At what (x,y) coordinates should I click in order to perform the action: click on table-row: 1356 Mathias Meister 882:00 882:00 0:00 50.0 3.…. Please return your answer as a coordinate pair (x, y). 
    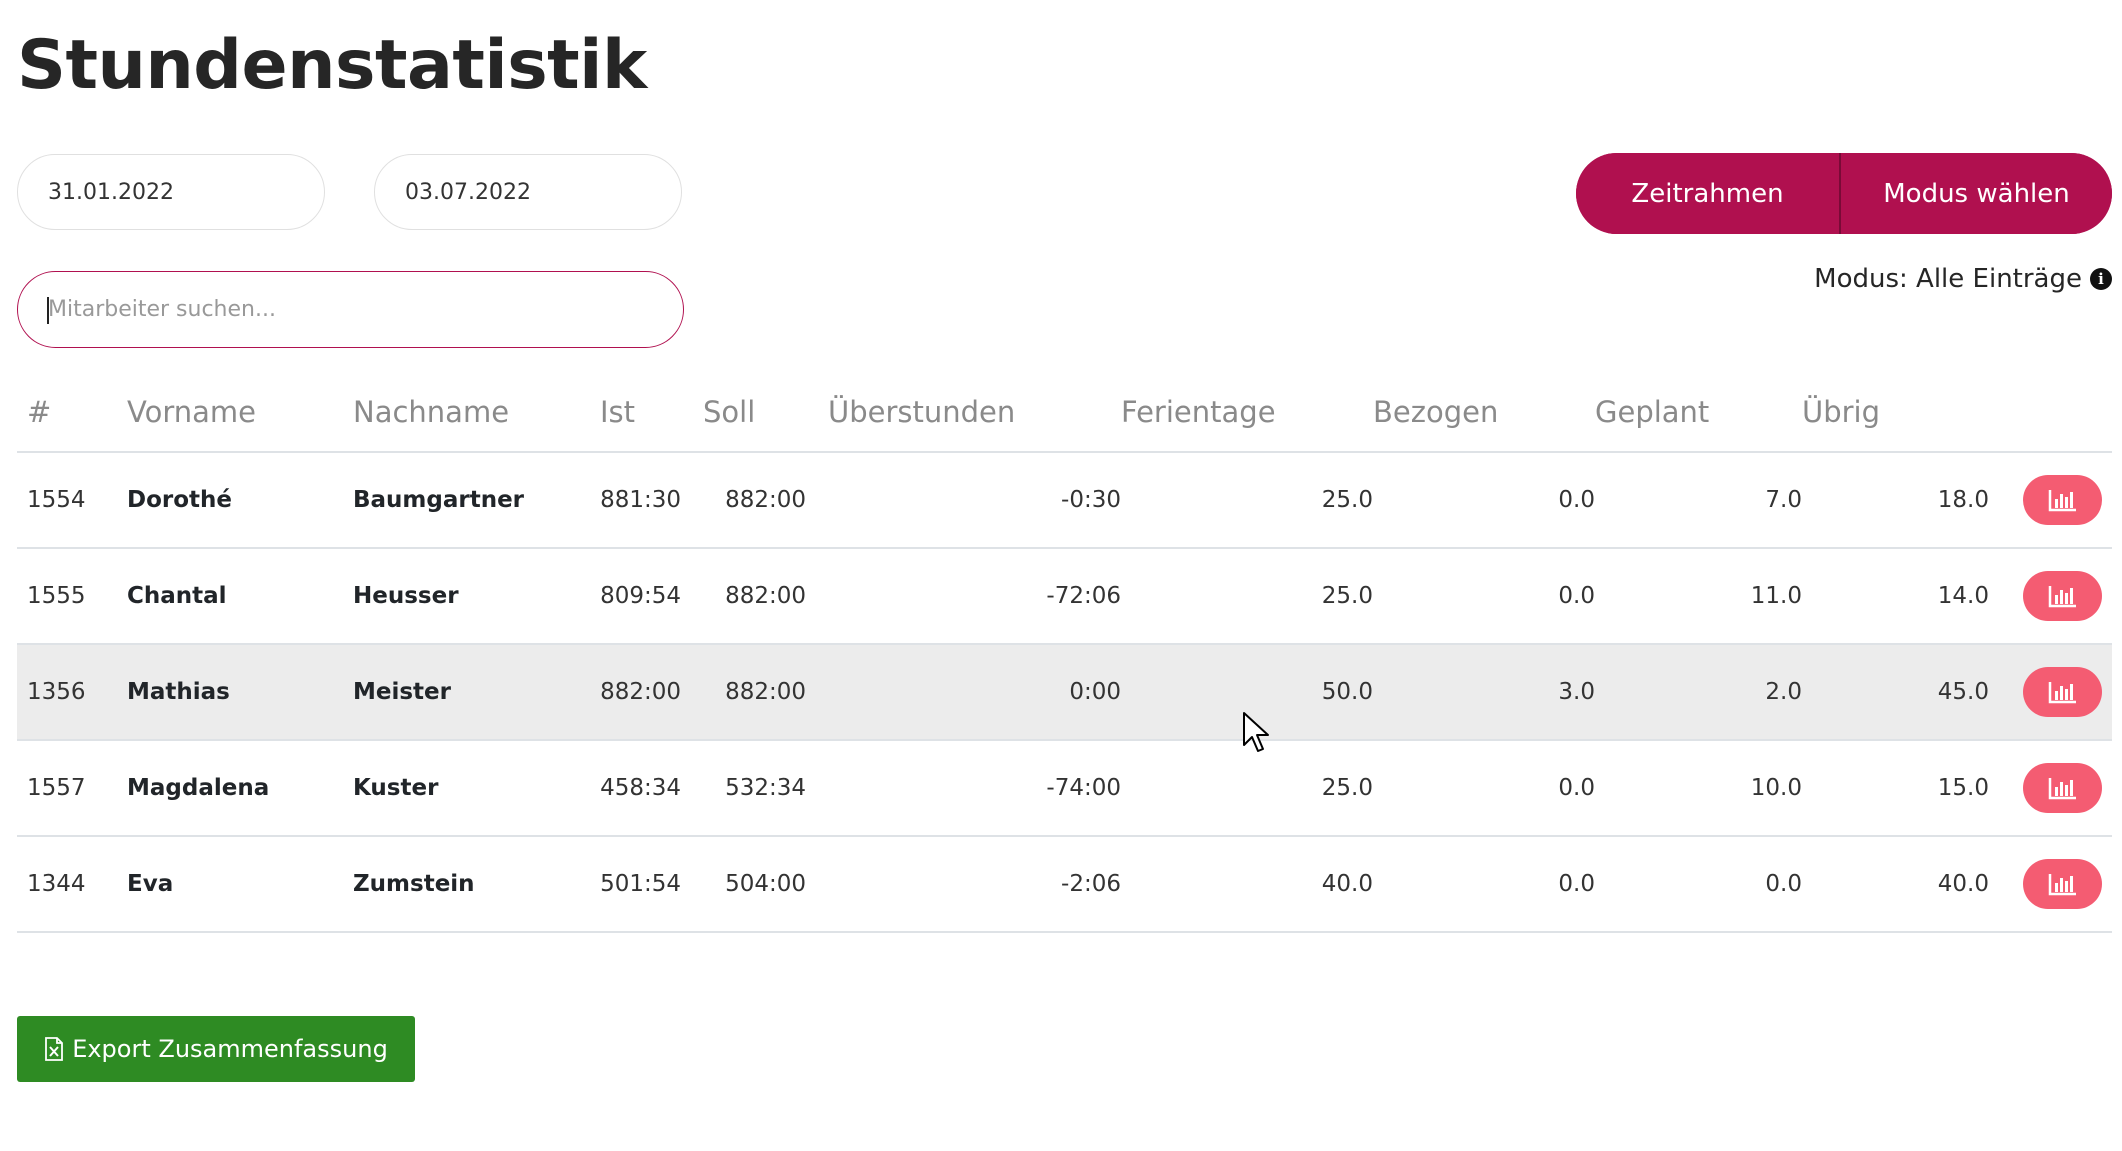
    Looking at the image, I should click on (1064, 692).